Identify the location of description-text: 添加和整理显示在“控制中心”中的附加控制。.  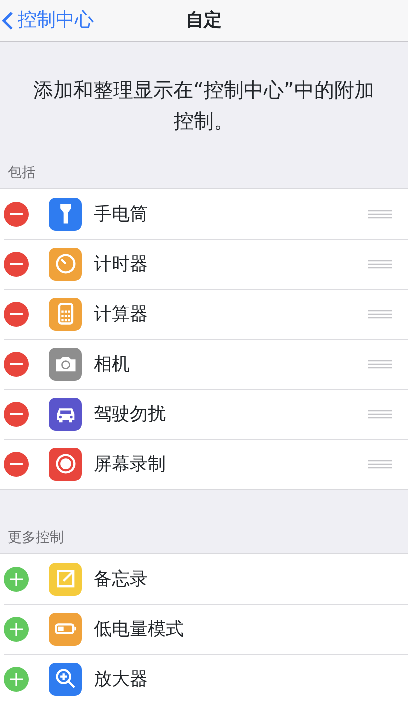
(204, 106).